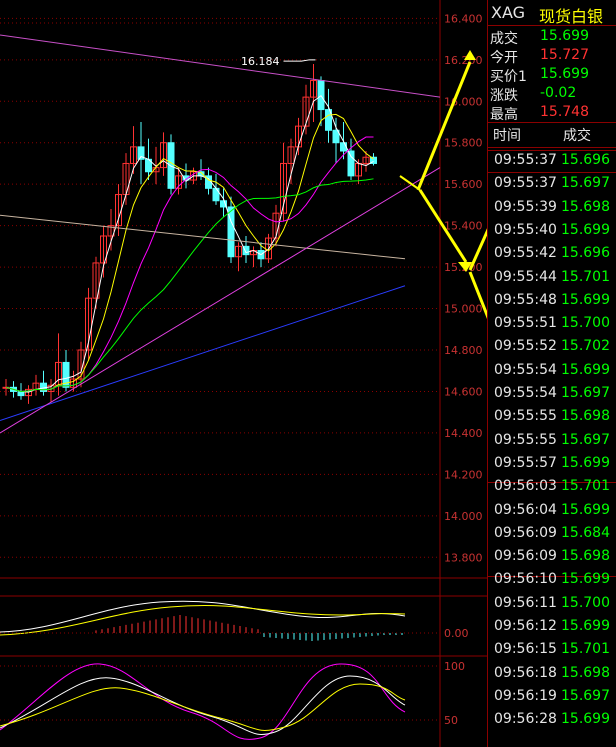 The height and width of the screenshot is (747, 616). What do you see at coordinates (451, 720) in the screenshot?
I see `kdj-tick-label: 50` at bounding box center [451, 720].